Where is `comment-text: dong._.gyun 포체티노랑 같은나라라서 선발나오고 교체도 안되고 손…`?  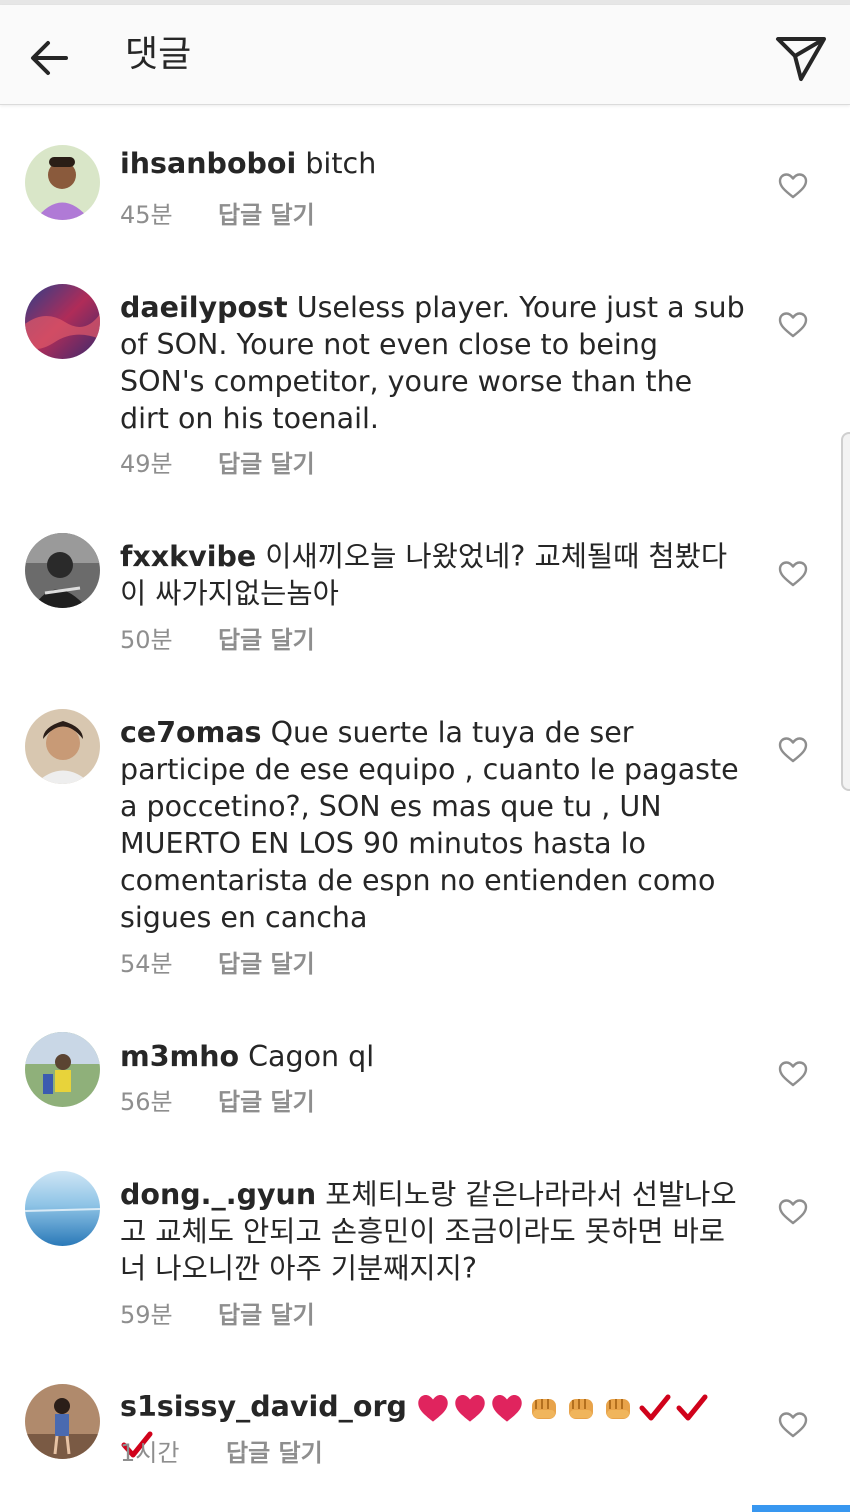
comment-text: dong._.gyun 포체티노랑 같은나라라서 선발나오고 교체도 안되고 손… is located at coordinates (432, 1231).